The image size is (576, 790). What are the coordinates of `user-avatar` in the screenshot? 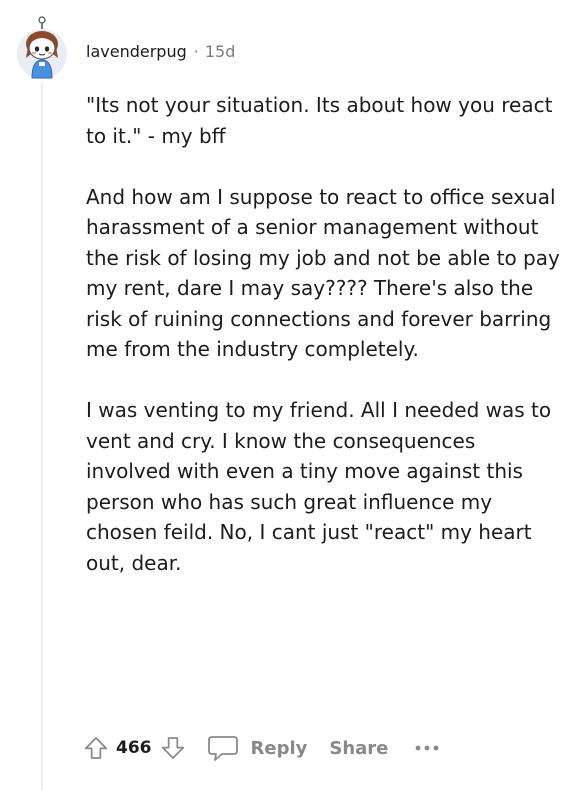 It's located at (42, 47).